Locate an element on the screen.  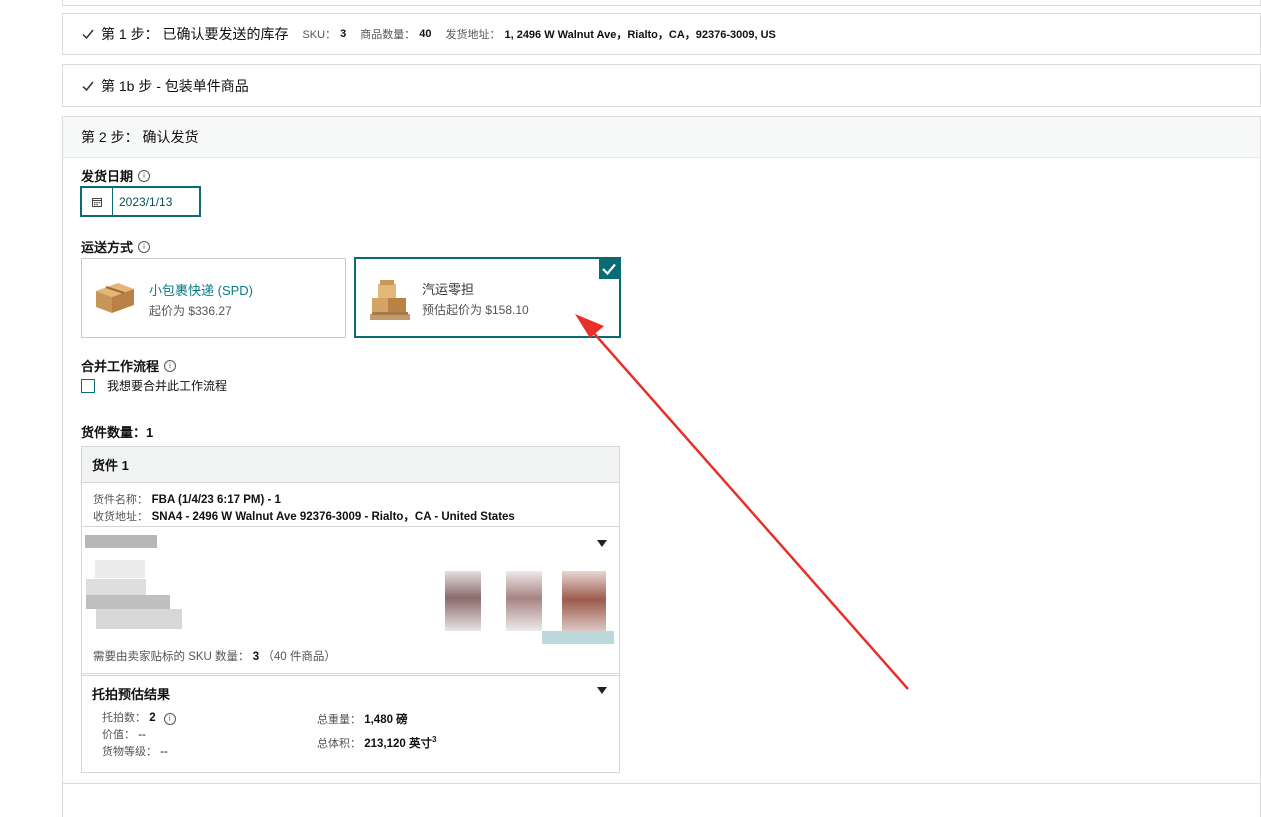
annotation-arrow is located at coordinates (742, 502).